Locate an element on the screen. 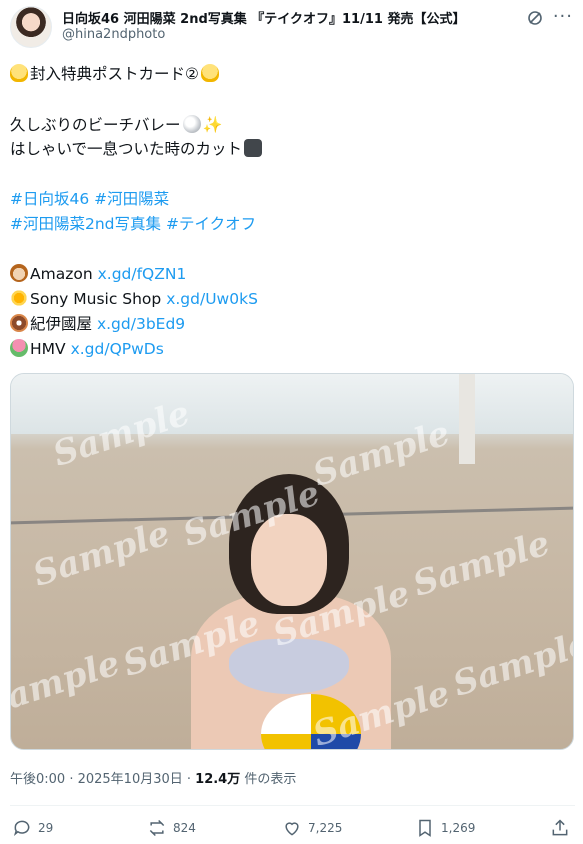 The height and width of the screenshot is (844, 583). donut-icon is located at coordinates (19, 323).